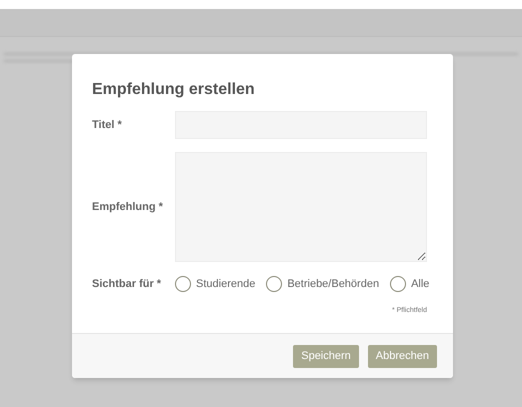 This screenshot has width=522, height=407. What do you see at coordinates (420, 284) in the screenshot?
I see `radio-label: Alle` at bounding box center [420, 284].